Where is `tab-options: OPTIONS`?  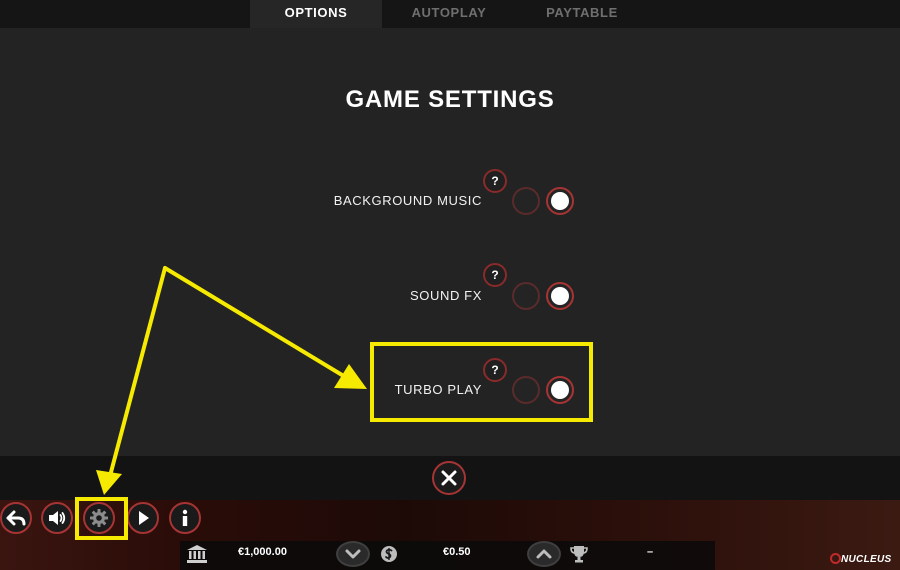 tab-options: OPTIONS is located at coordinates (316, 14).